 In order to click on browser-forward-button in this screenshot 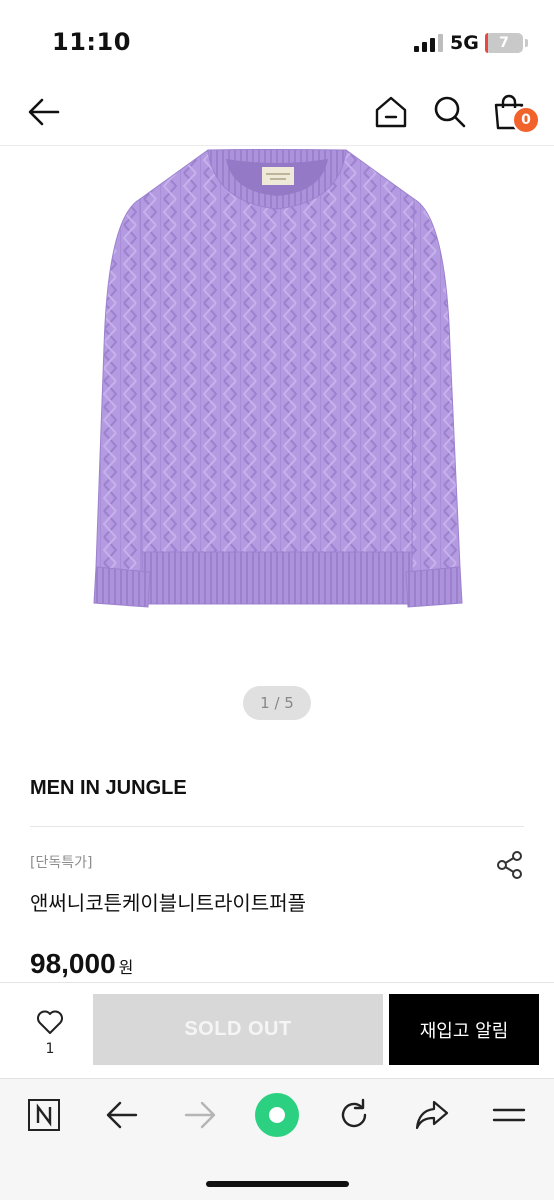, I will do `click(200, 1115)`.